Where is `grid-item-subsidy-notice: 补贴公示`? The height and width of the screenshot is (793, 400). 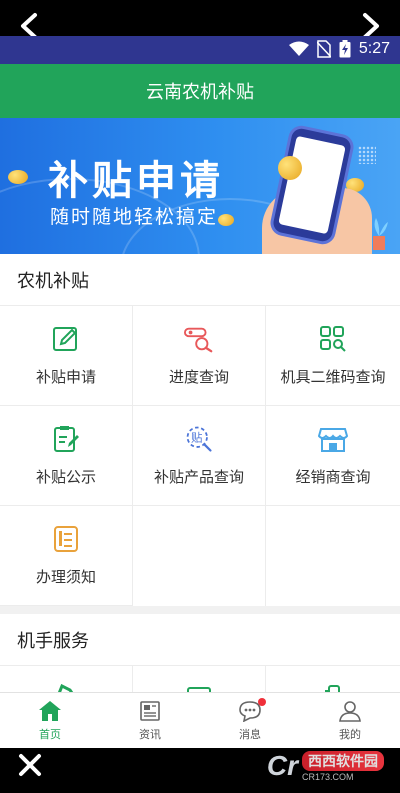 grid-item-subsidy-notice: 补贴公示 is located at coordinates (66, 456).